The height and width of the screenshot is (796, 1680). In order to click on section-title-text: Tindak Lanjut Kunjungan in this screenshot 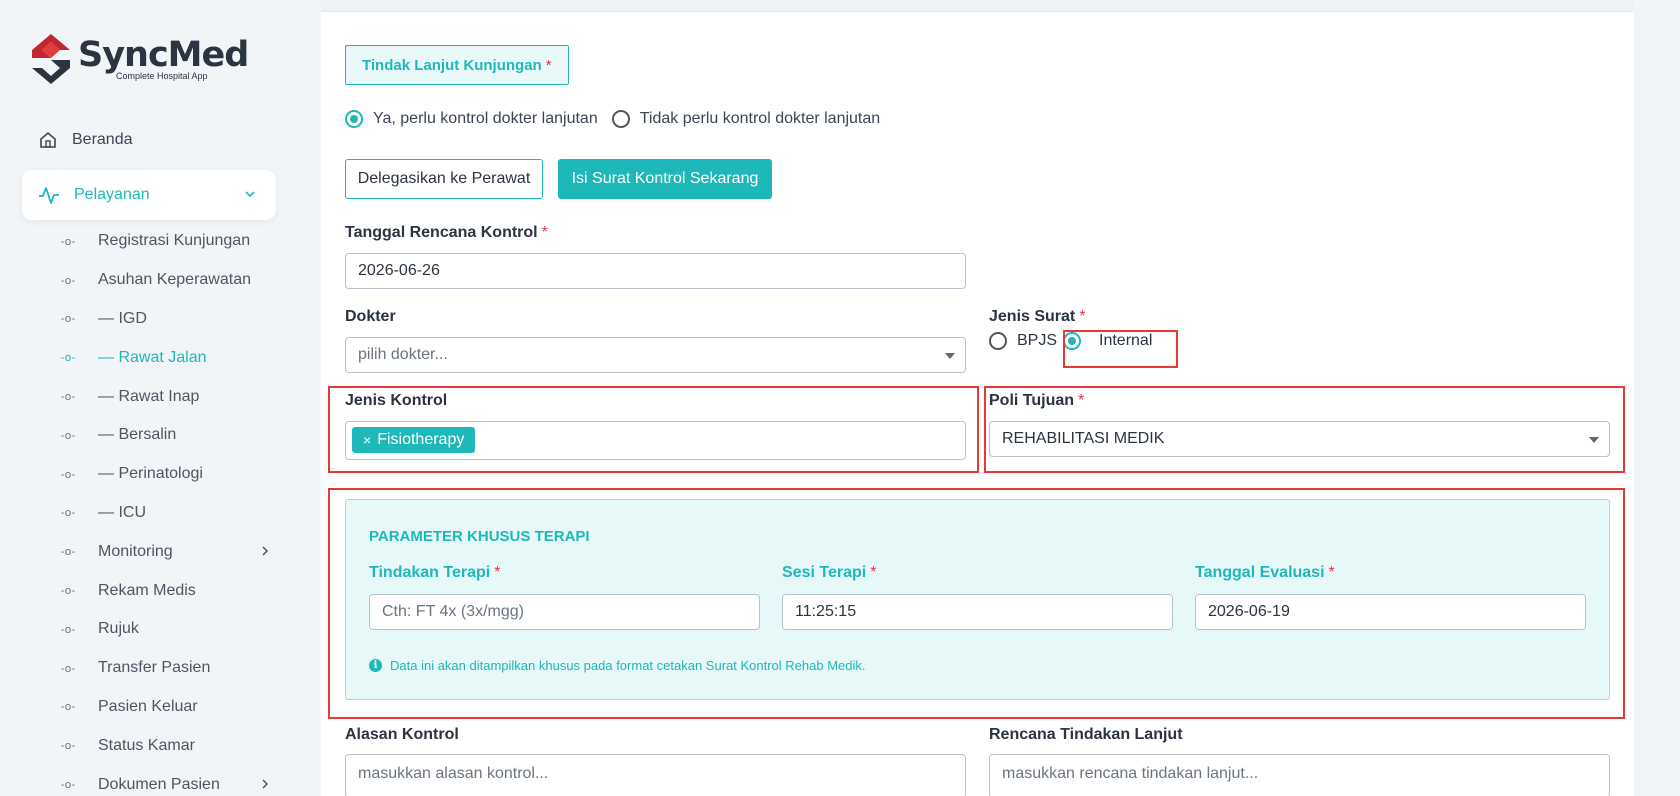, I will do `click(452, 65)`.